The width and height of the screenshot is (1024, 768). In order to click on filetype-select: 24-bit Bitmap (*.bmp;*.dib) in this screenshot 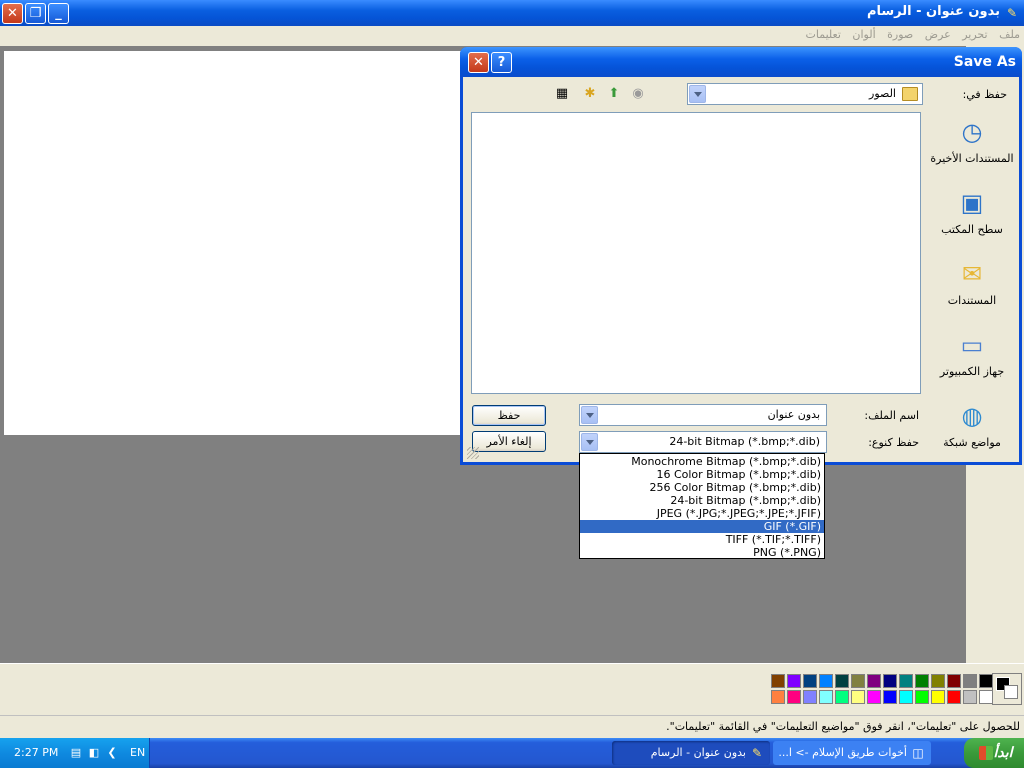, I will do `click(703, 442)`.